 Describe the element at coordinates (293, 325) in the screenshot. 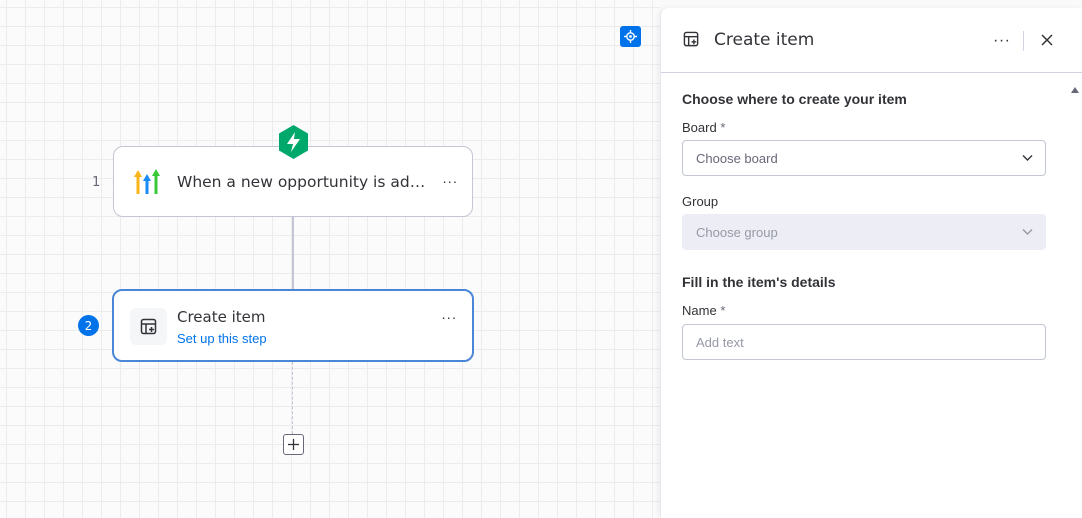

I see `action-step-card: Create item Set up this step ···` at that location.